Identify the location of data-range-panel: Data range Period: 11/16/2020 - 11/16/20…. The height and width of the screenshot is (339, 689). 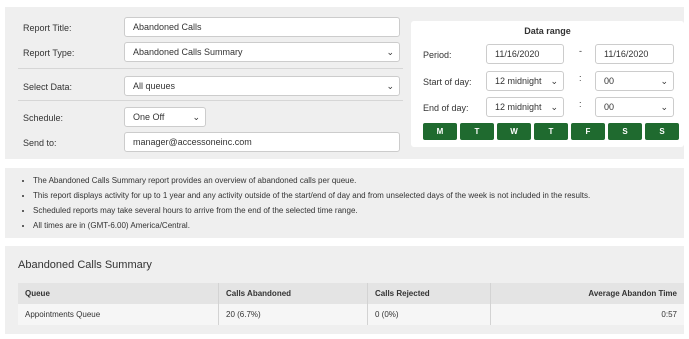
(547, 84).